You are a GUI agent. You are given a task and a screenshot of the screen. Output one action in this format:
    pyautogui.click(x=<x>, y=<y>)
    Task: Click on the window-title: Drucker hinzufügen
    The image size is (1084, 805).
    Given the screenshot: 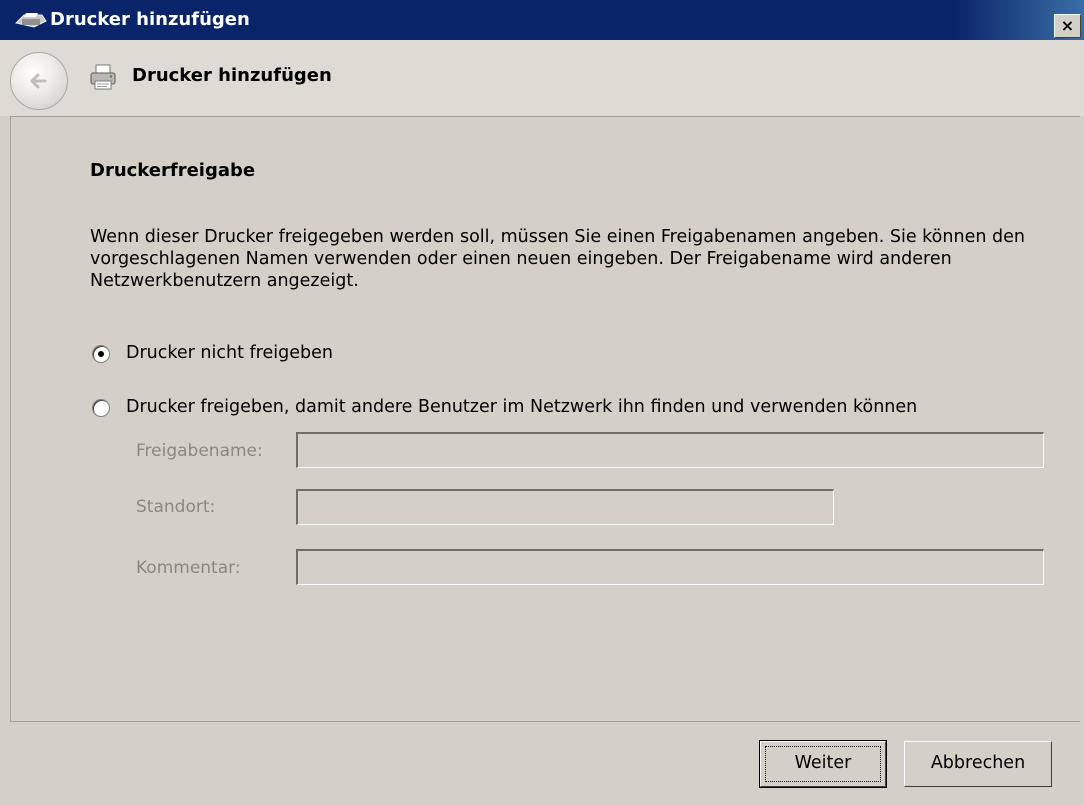 What is the action you would take?
    pyautogui.click(x=150, y=19)
    